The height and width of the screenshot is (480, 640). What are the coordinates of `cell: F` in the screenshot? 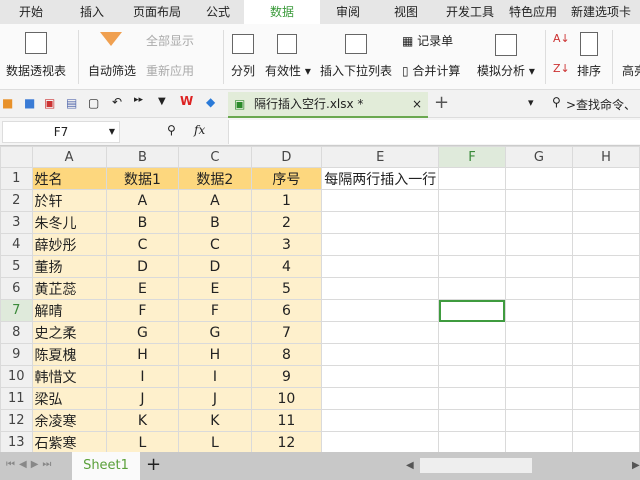 It's located at (215, 310).